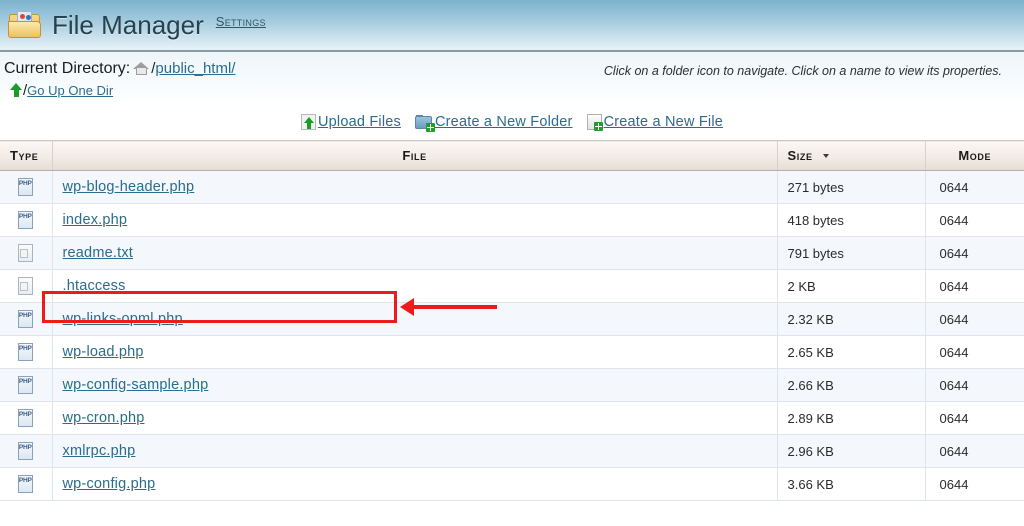  I want to click on column-header-mode: Mode, so click(974, 155).